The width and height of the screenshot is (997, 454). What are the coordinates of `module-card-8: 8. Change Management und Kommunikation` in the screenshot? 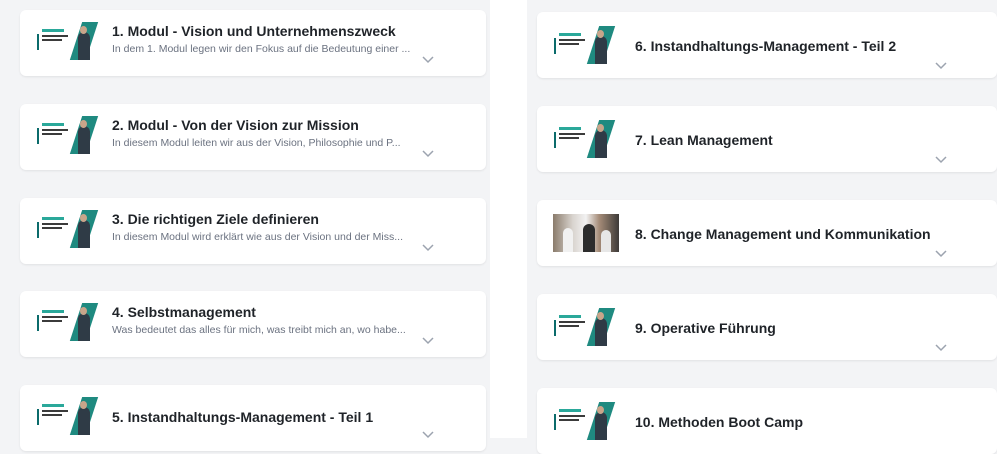 It's located at (767, 233).